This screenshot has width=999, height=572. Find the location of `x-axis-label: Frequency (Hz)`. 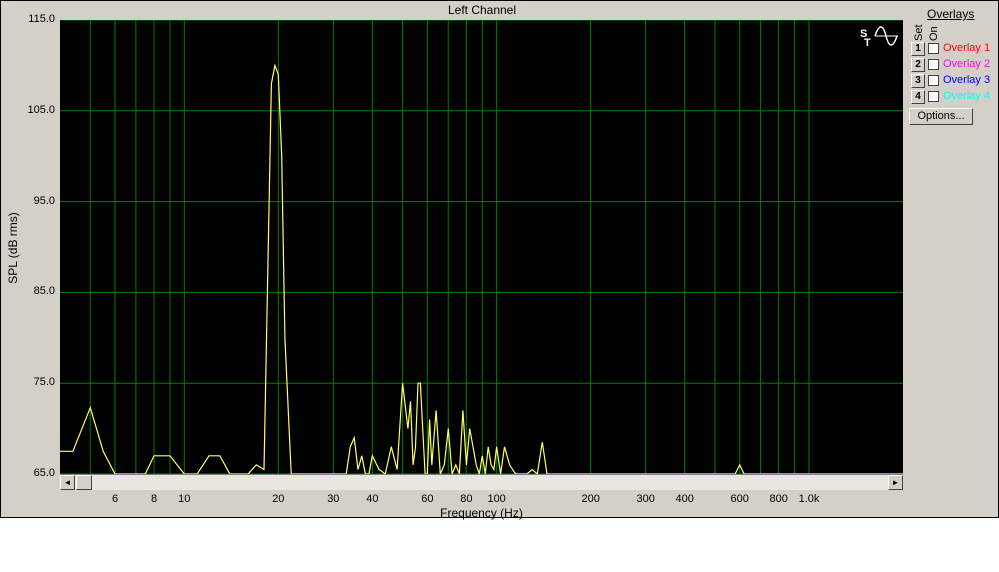

x-axis-label: Frequency (Hz) is located at coordinates (481, 513).